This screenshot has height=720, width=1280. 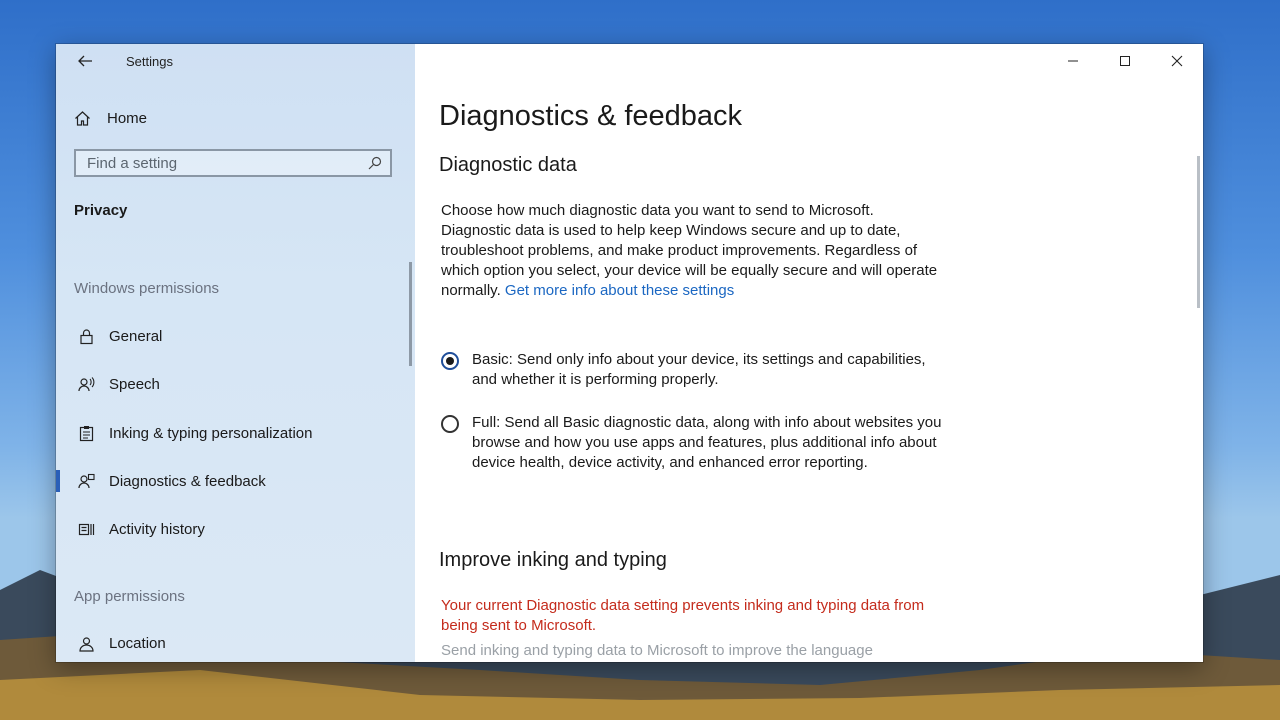 What do you see at coordinates (375, 163) in the screenshot?
I see `search-icon` at bounding box center [375, 163].